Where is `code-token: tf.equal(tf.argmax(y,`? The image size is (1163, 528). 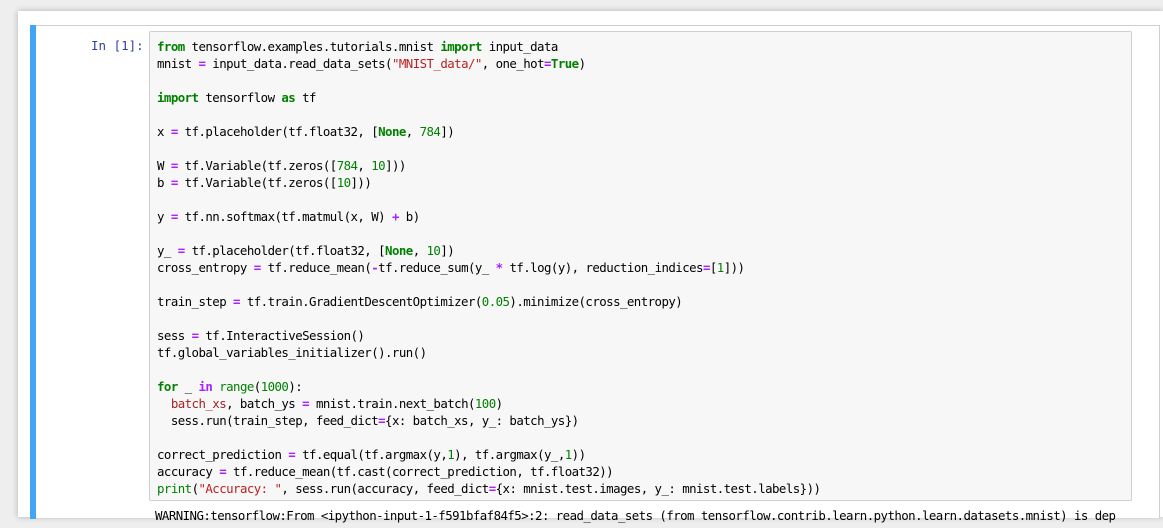
code-token: tf.equal(tf.argmax(y, is located at coordinates (371, 454).